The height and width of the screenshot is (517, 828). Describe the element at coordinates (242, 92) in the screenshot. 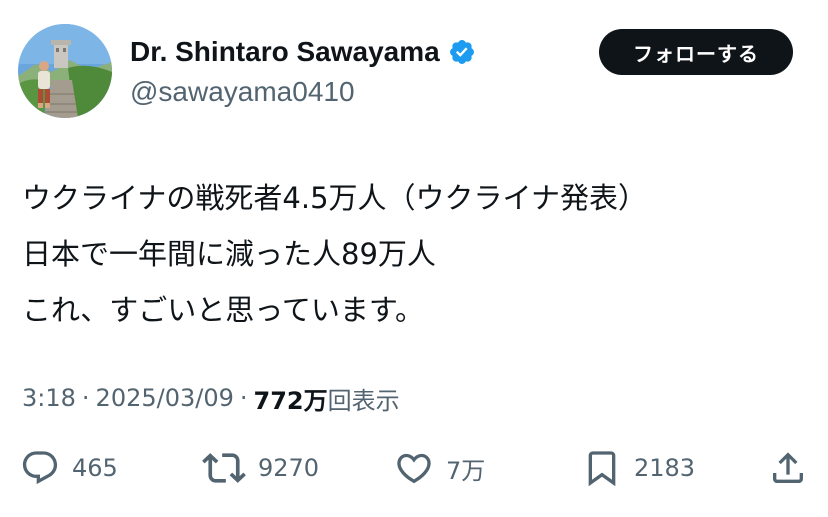

I see `author-handle: @sawayama0410` at that location.